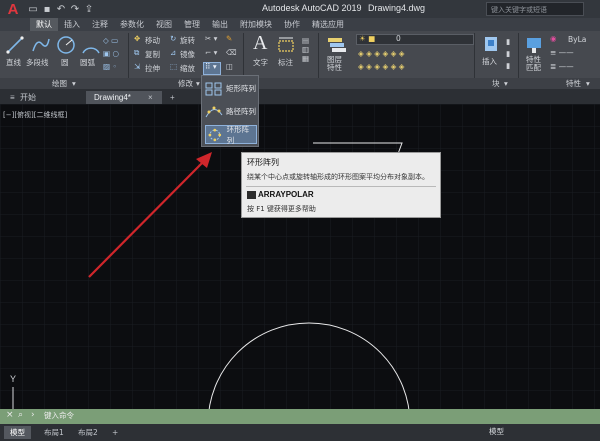 The width and height of the screenshot is (600, 441). Describe the element at coordinates (74, 83) in the screenshot. I see `draw-panel-chevron-icon: ▾` at that location.